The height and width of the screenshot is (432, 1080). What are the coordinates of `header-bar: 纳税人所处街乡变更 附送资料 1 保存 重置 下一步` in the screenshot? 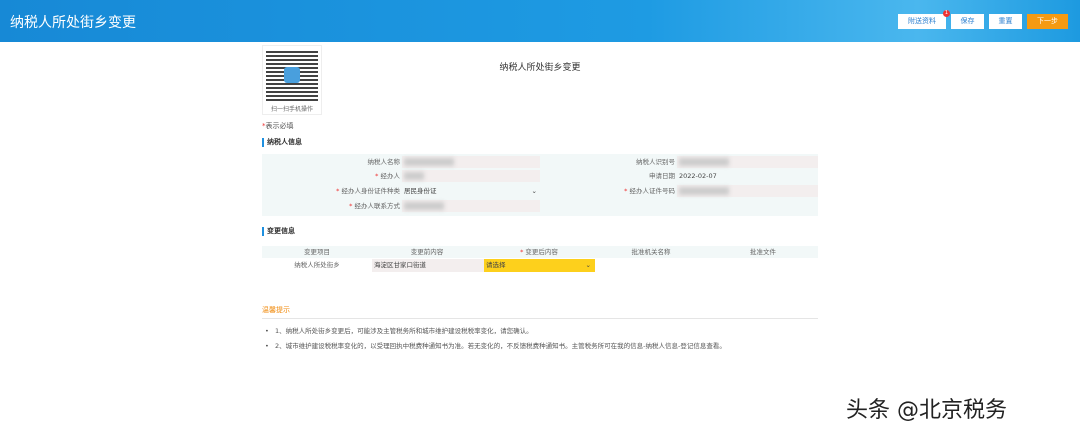 It's located at (540, 21).